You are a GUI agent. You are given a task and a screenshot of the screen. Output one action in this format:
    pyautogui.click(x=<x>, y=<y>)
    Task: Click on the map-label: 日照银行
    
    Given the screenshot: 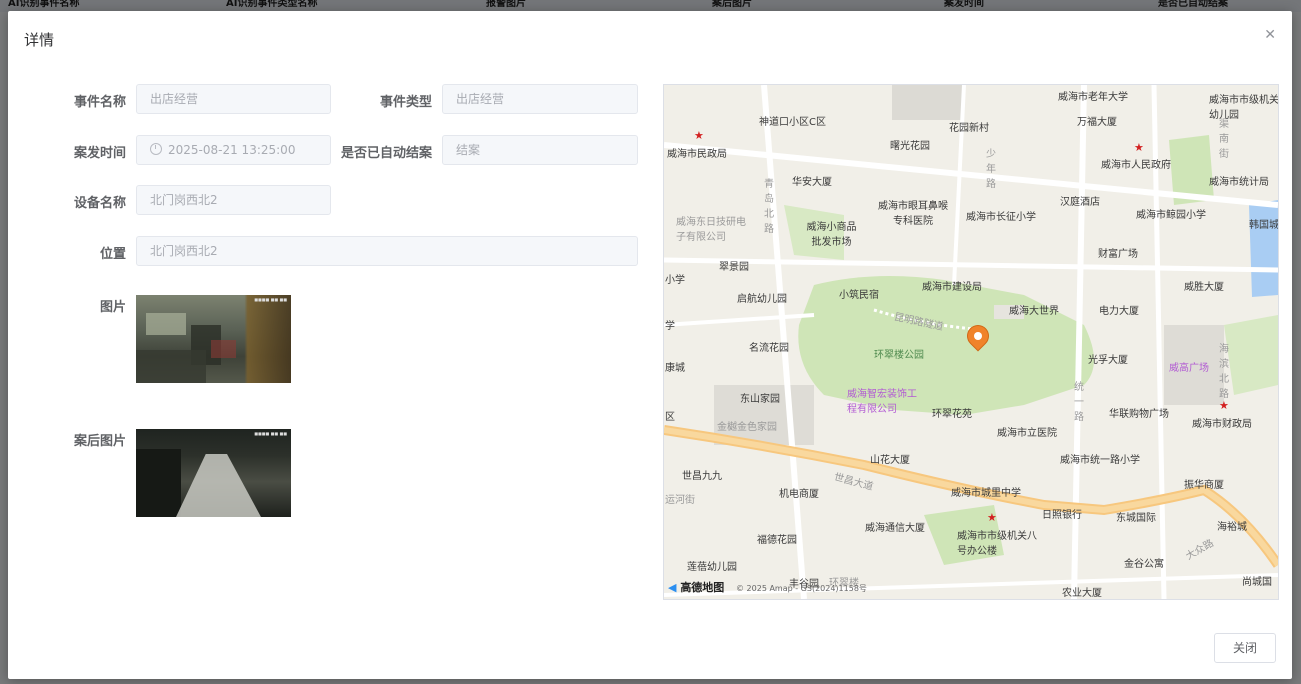 What is the action you would take?
    pyautogui.click(x=1062, y=515)
    